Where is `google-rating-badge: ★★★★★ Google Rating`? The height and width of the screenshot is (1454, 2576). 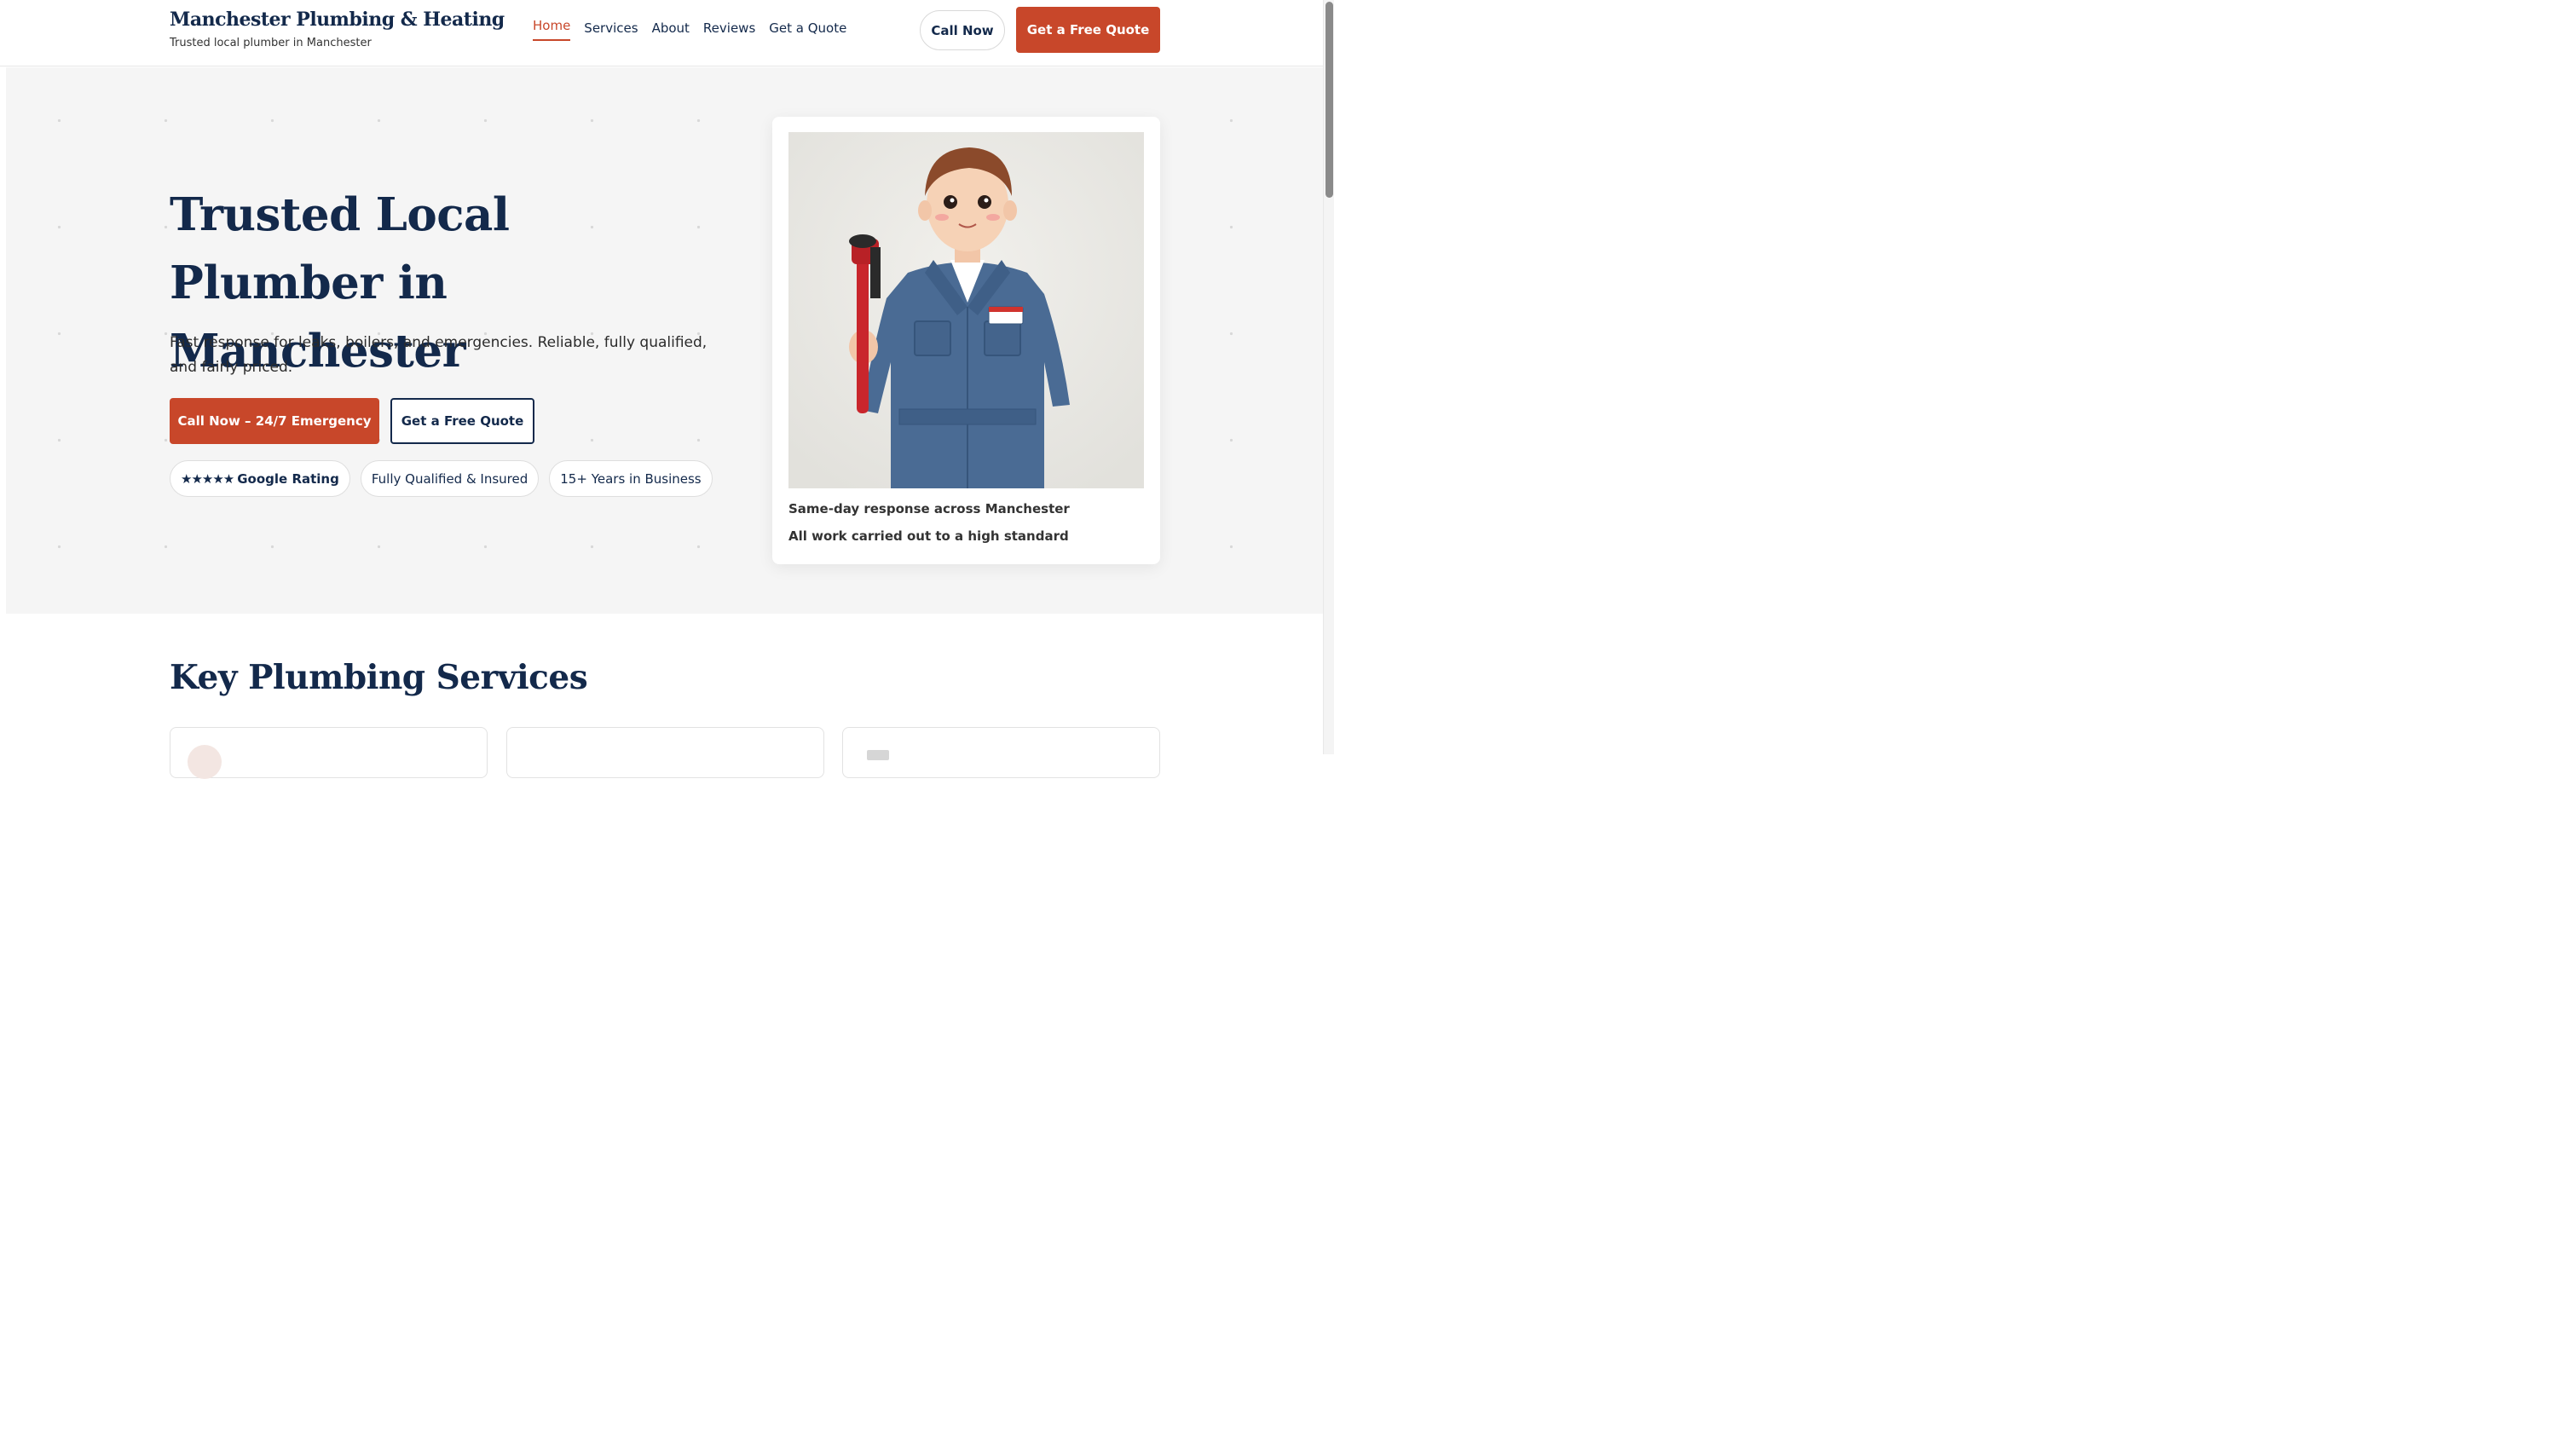
google-rating-badge: ★★★★★ Google Rating is located at coordinates (260, 478).